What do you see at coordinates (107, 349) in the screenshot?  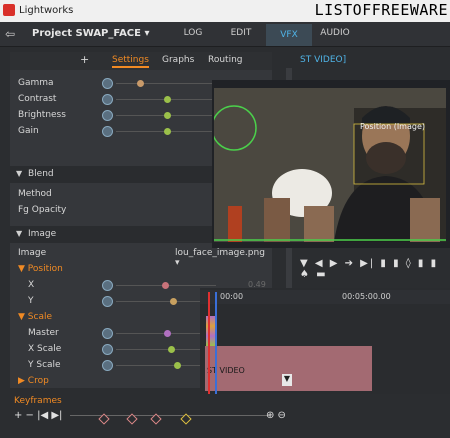 I see `x-scale-keyframe-toggle` at bounding box center [107, 349].